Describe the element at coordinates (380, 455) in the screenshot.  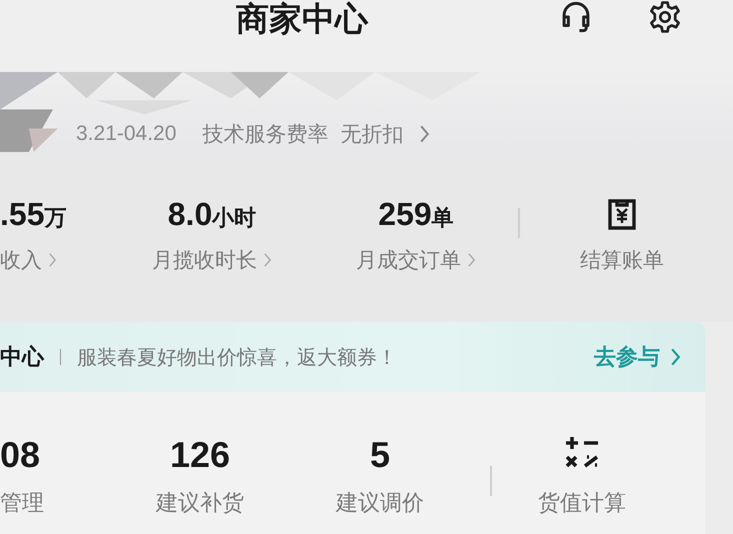
I see `tool-value: 5` at that location.